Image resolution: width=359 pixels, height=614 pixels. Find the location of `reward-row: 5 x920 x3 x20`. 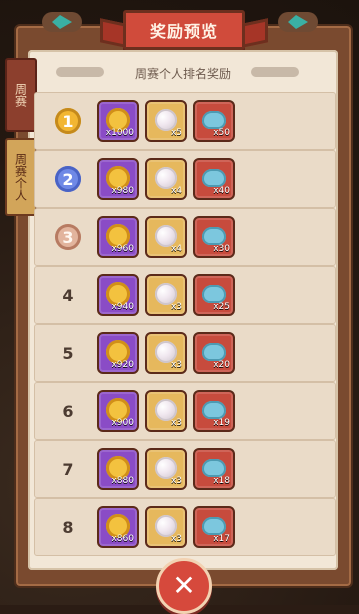

reward-row: 5 x920 x3 x20 is located at coordinates (185, 353).